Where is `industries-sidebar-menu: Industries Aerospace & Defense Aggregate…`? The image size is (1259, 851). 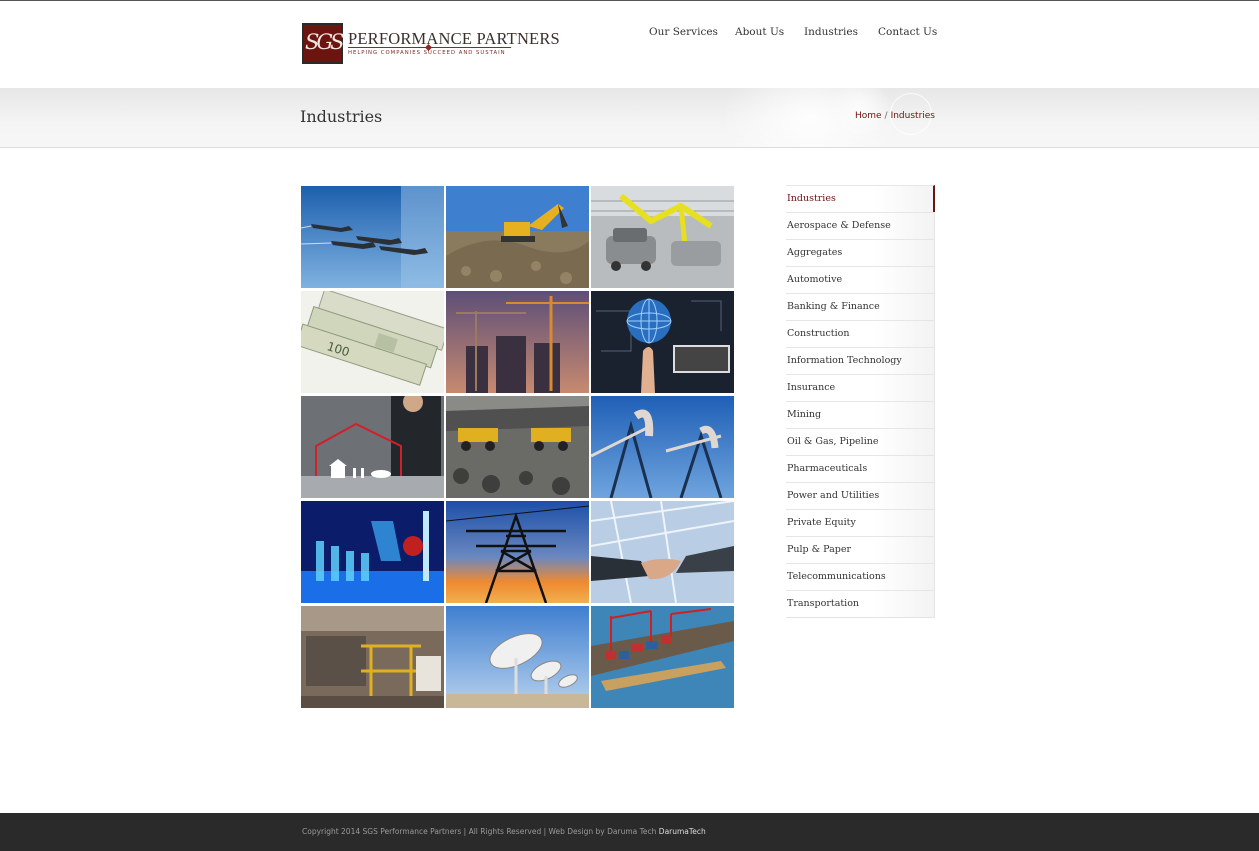
industries-sidebar-menu: Industries Aerospace & Defense Aggregate… is located at coordinates (860, 401).